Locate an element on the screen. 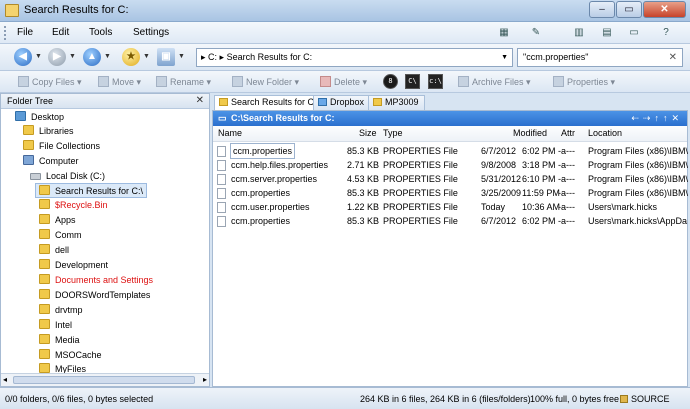 The image size is (690, 409). view-icon: ▭ is located at coordinates (634, 33).